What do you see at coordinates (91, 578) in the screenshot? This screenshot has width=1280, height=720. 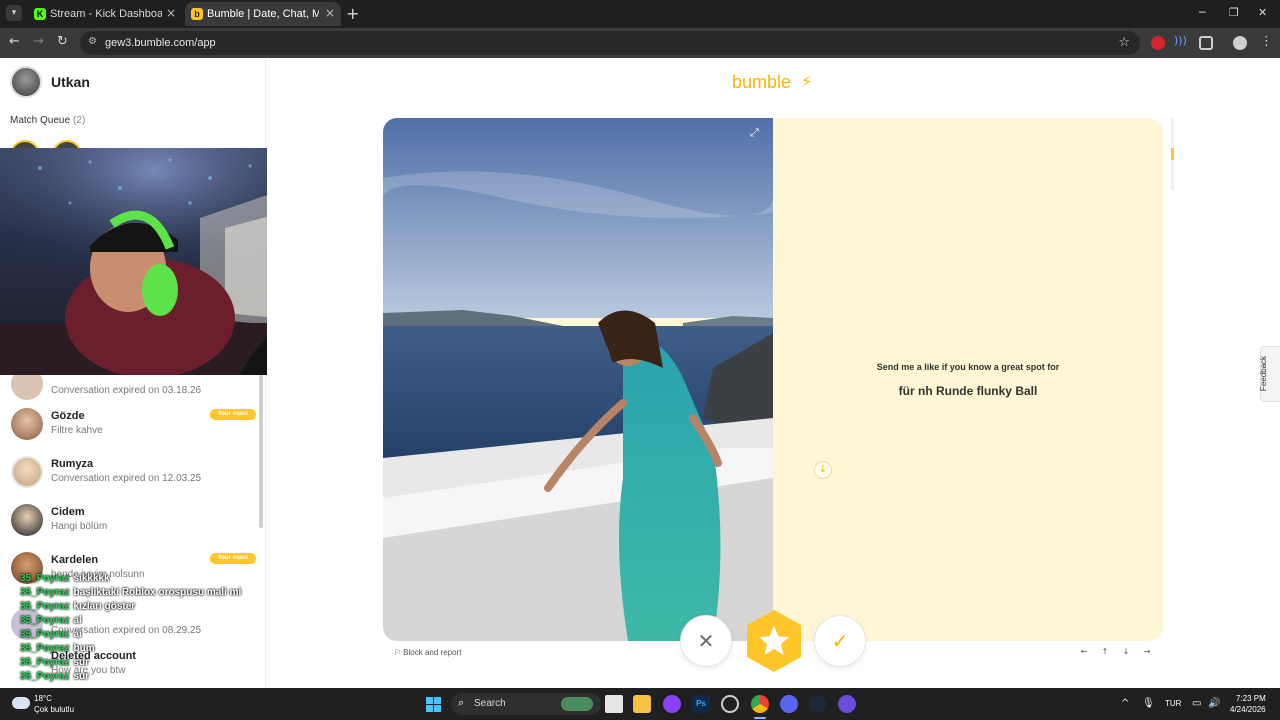 I see `chat-text: sikkkkk` at bounding box center [91, 578].